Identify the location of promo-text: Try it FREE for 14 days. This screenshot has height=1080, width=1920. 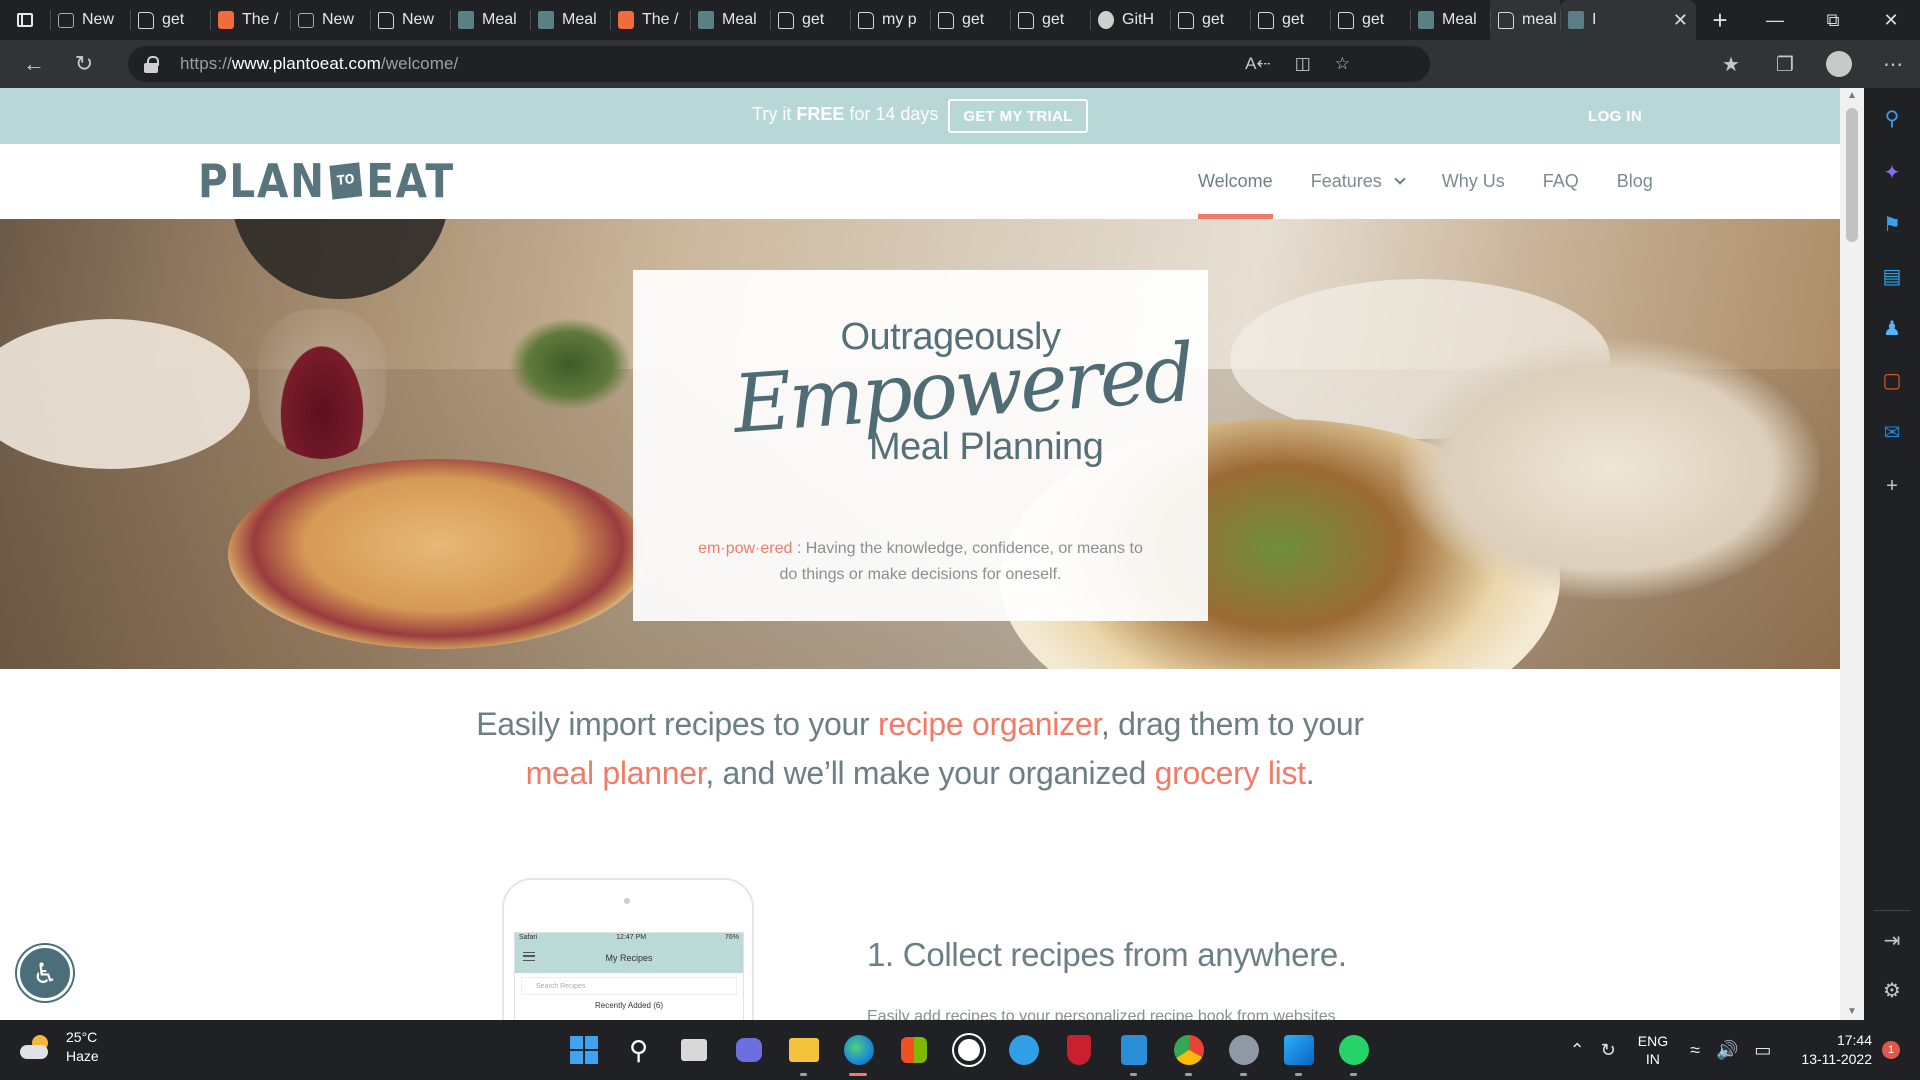
(845, 114).